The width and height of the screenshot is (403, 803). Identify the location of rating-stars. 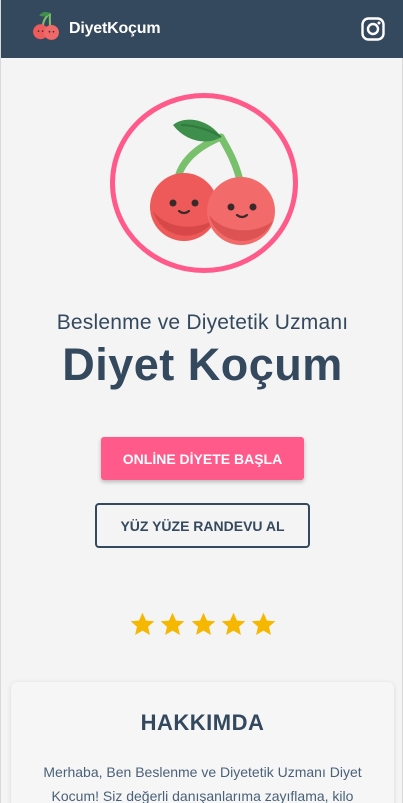
(203, 624).